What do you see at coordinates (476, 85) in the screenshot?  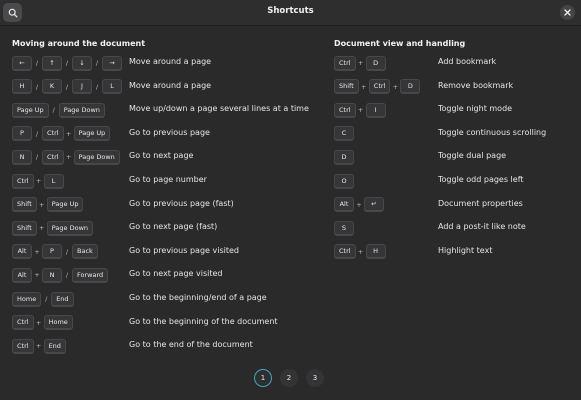 I see `shortcut-description: Remove bookmark` at bounding box center [476, 85].